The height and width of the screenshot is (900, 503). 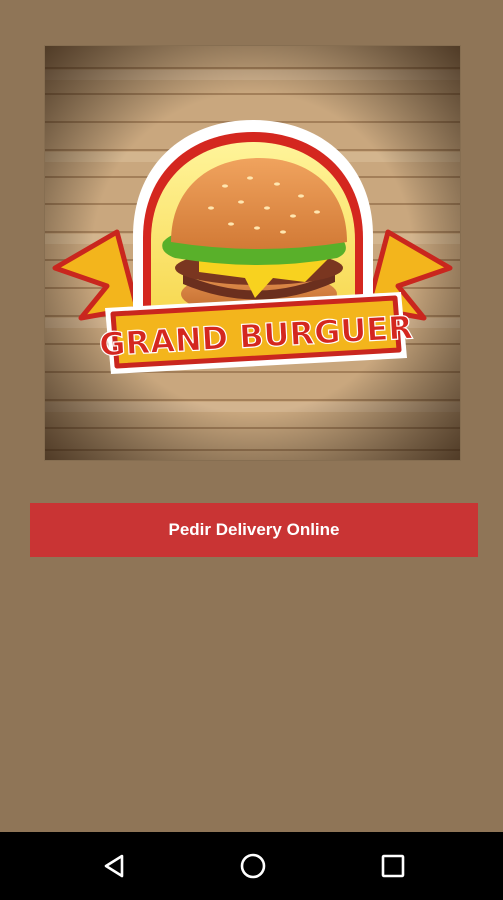 I want to click on home-icon, so click(x=253, y=866).